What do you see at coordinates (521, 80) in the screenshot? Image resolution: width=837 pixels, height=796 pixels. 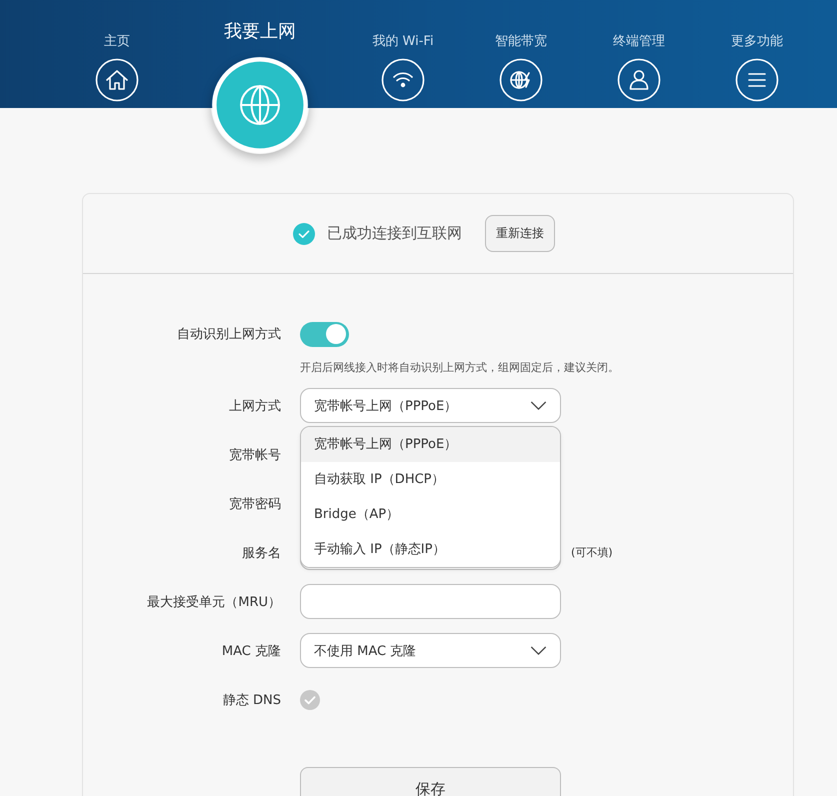 I see `globe-lightning-icon` at bounding box center [521, 80].